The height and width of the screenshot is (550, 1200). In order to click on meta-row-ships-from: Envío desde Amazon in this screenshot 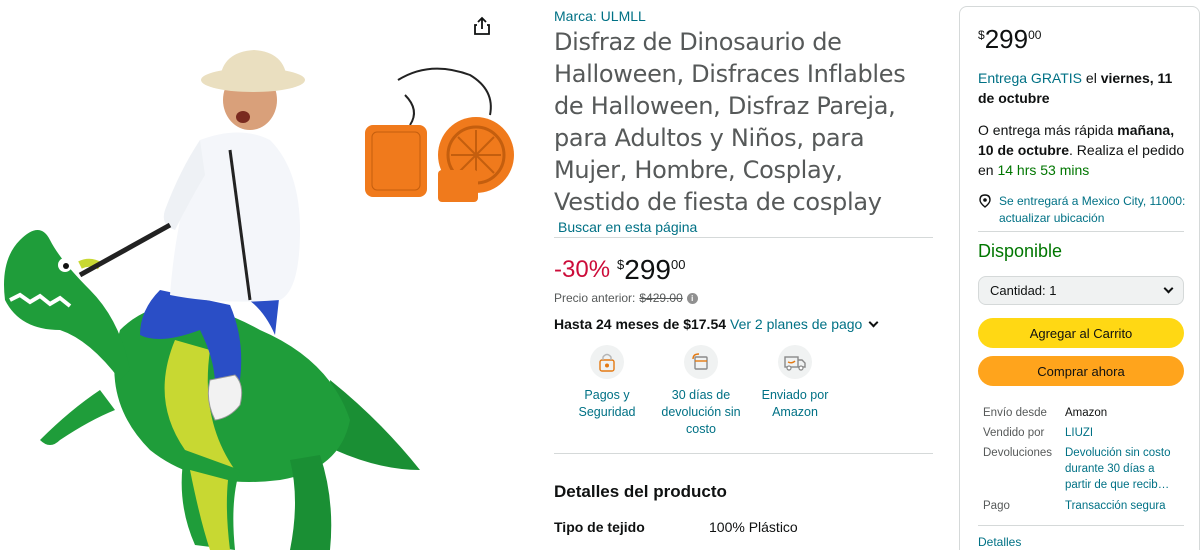, I will do `click(1083, 413)`.